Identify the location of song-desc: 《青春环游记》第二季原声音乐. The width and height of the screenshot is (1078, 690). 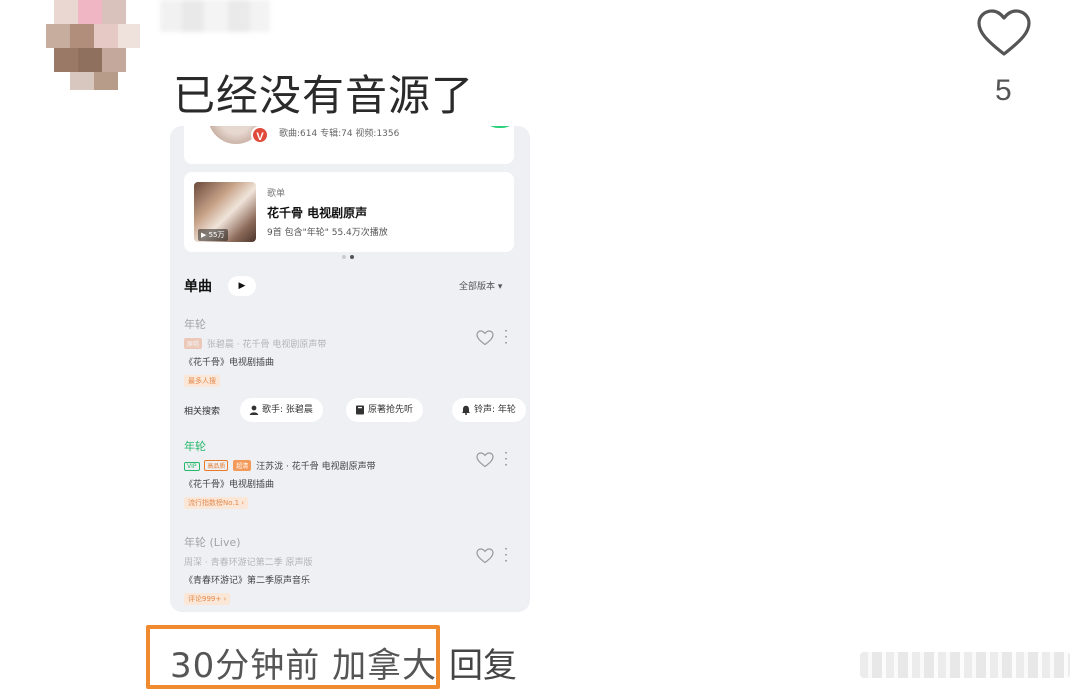
(247, 581).